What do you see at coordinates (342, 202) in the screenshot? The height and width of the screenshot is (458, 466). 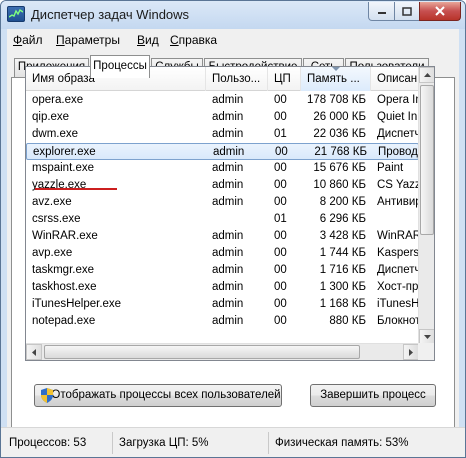 I see `cell-memory: 8 200 КБ` at bounding box center [342, 202].